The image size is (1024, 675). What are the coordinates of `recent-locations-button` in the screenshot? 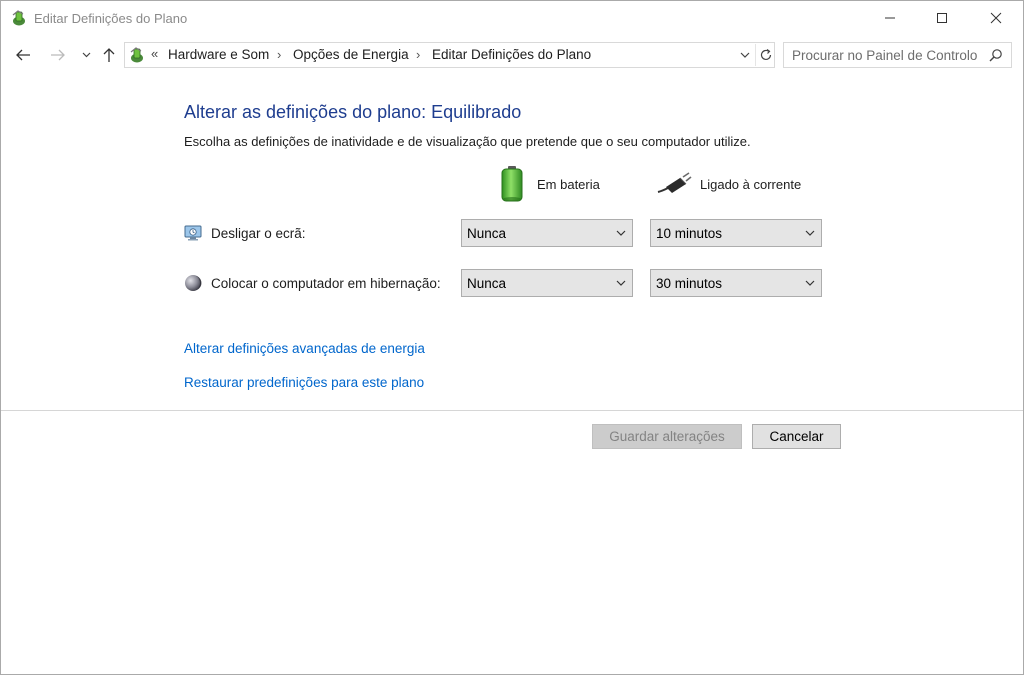 It's located at (86, 55).